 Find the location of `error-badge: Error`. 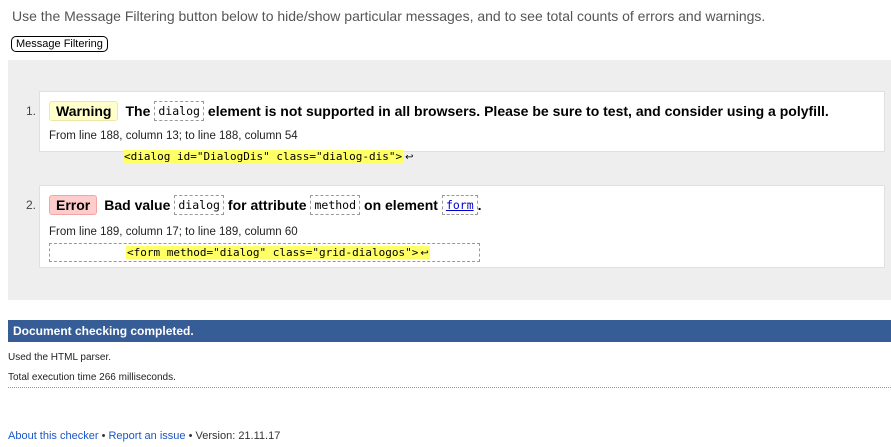

error-badge: Error is located at coordinates (73, 205).